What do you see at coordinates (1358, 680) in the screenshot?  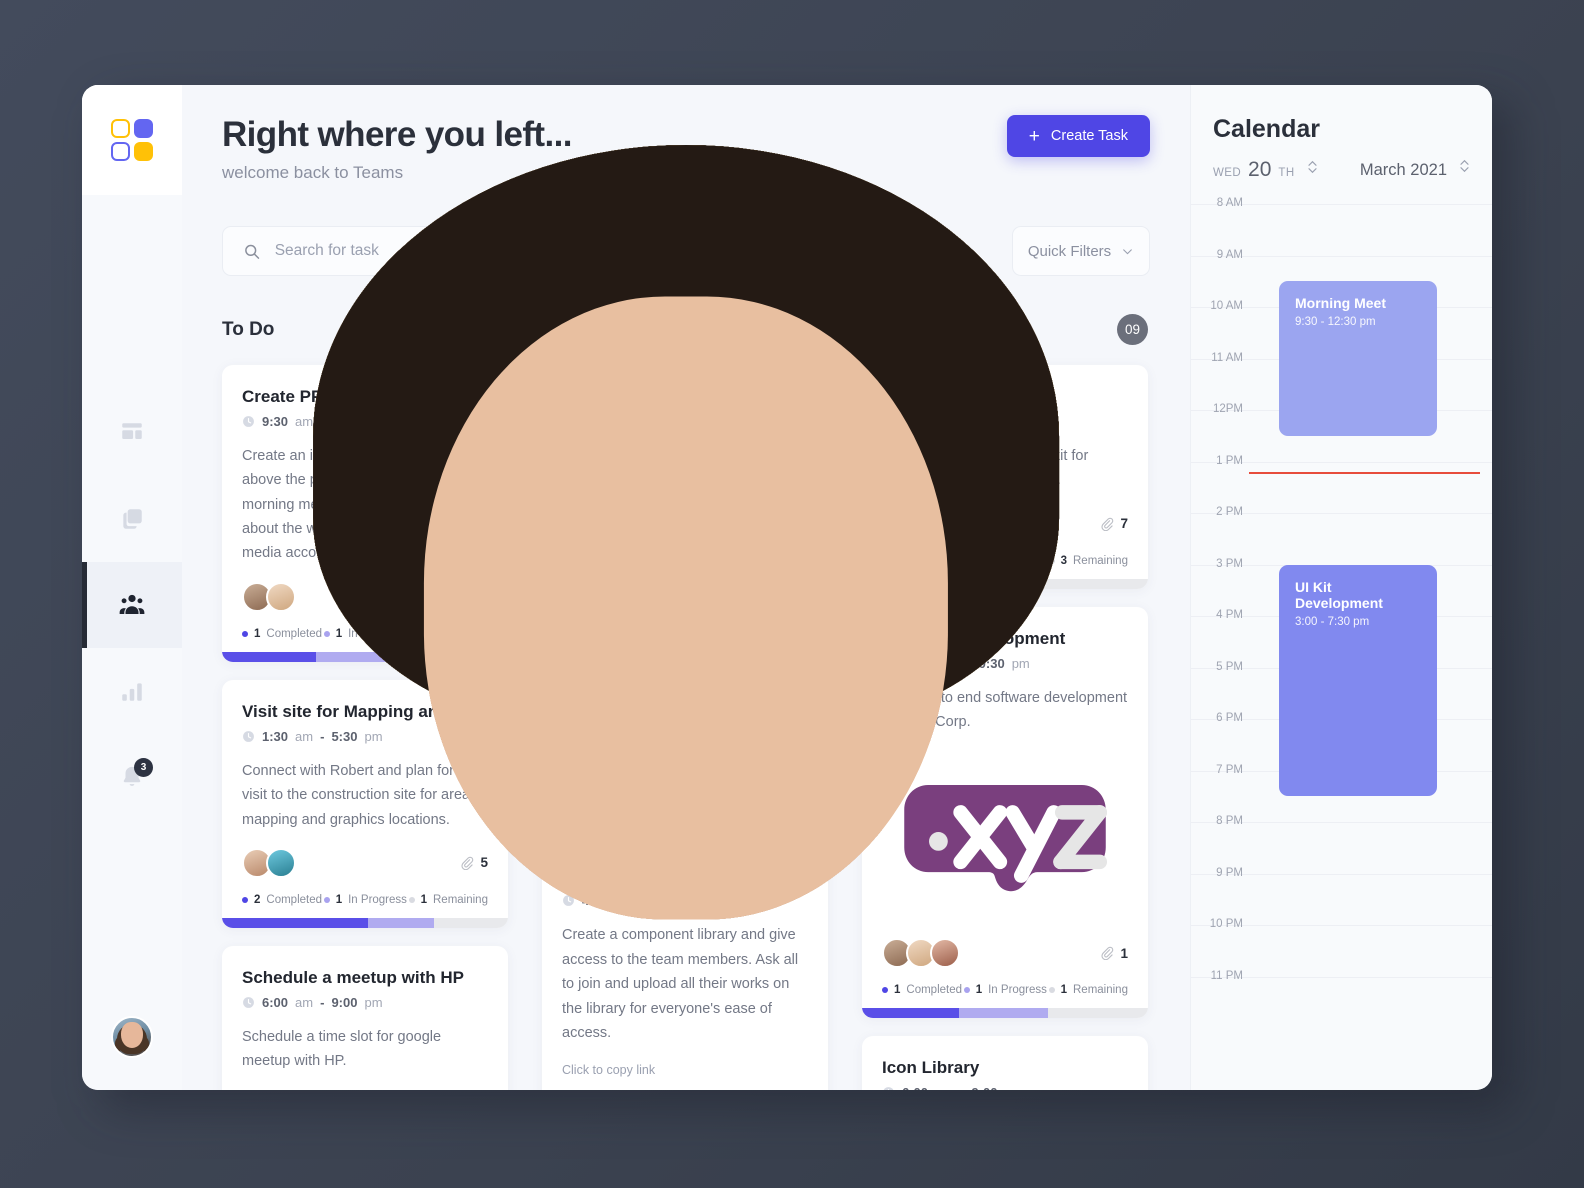 I see `calendar-event: UI Kit Development 3:00 - 7:30 pm` at bounding box center [1358, 680].